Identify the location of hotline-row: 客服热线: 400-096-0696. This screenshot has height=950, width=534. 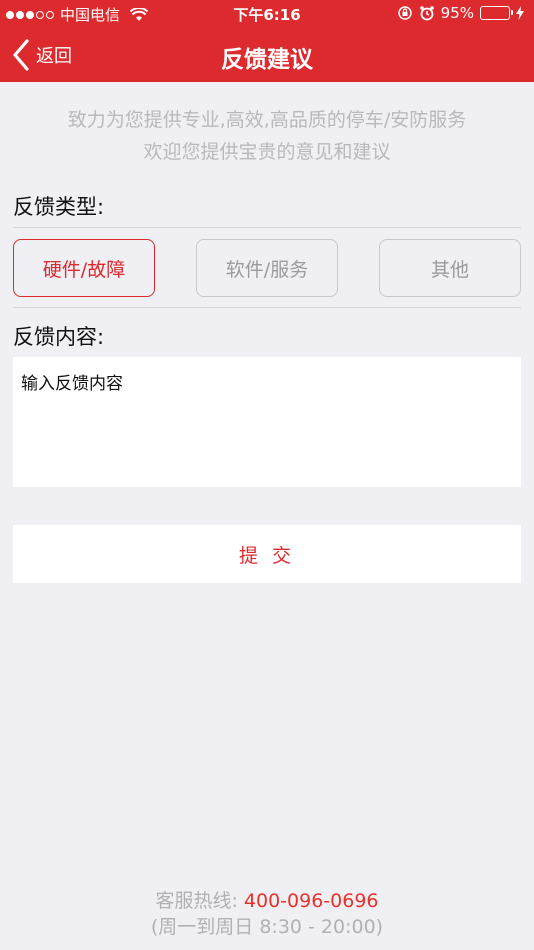
(267, 901).